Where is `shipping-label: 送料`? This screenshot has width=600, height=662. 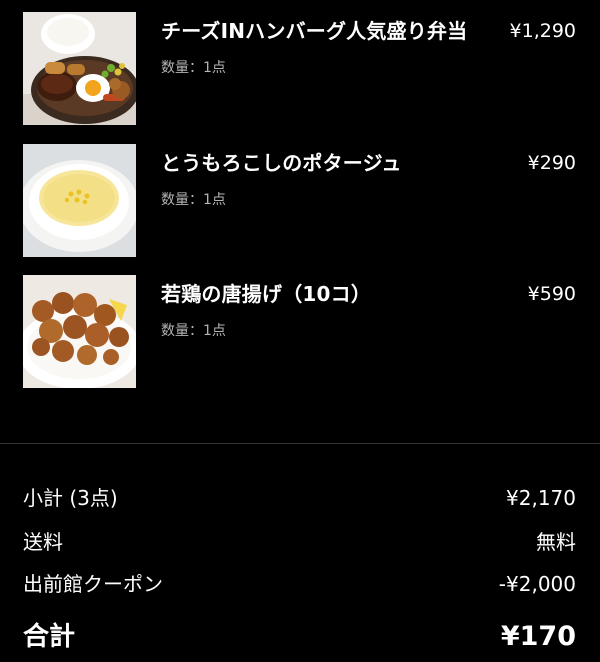 shipping-label: 送料 is located at coordinates (43, 542).